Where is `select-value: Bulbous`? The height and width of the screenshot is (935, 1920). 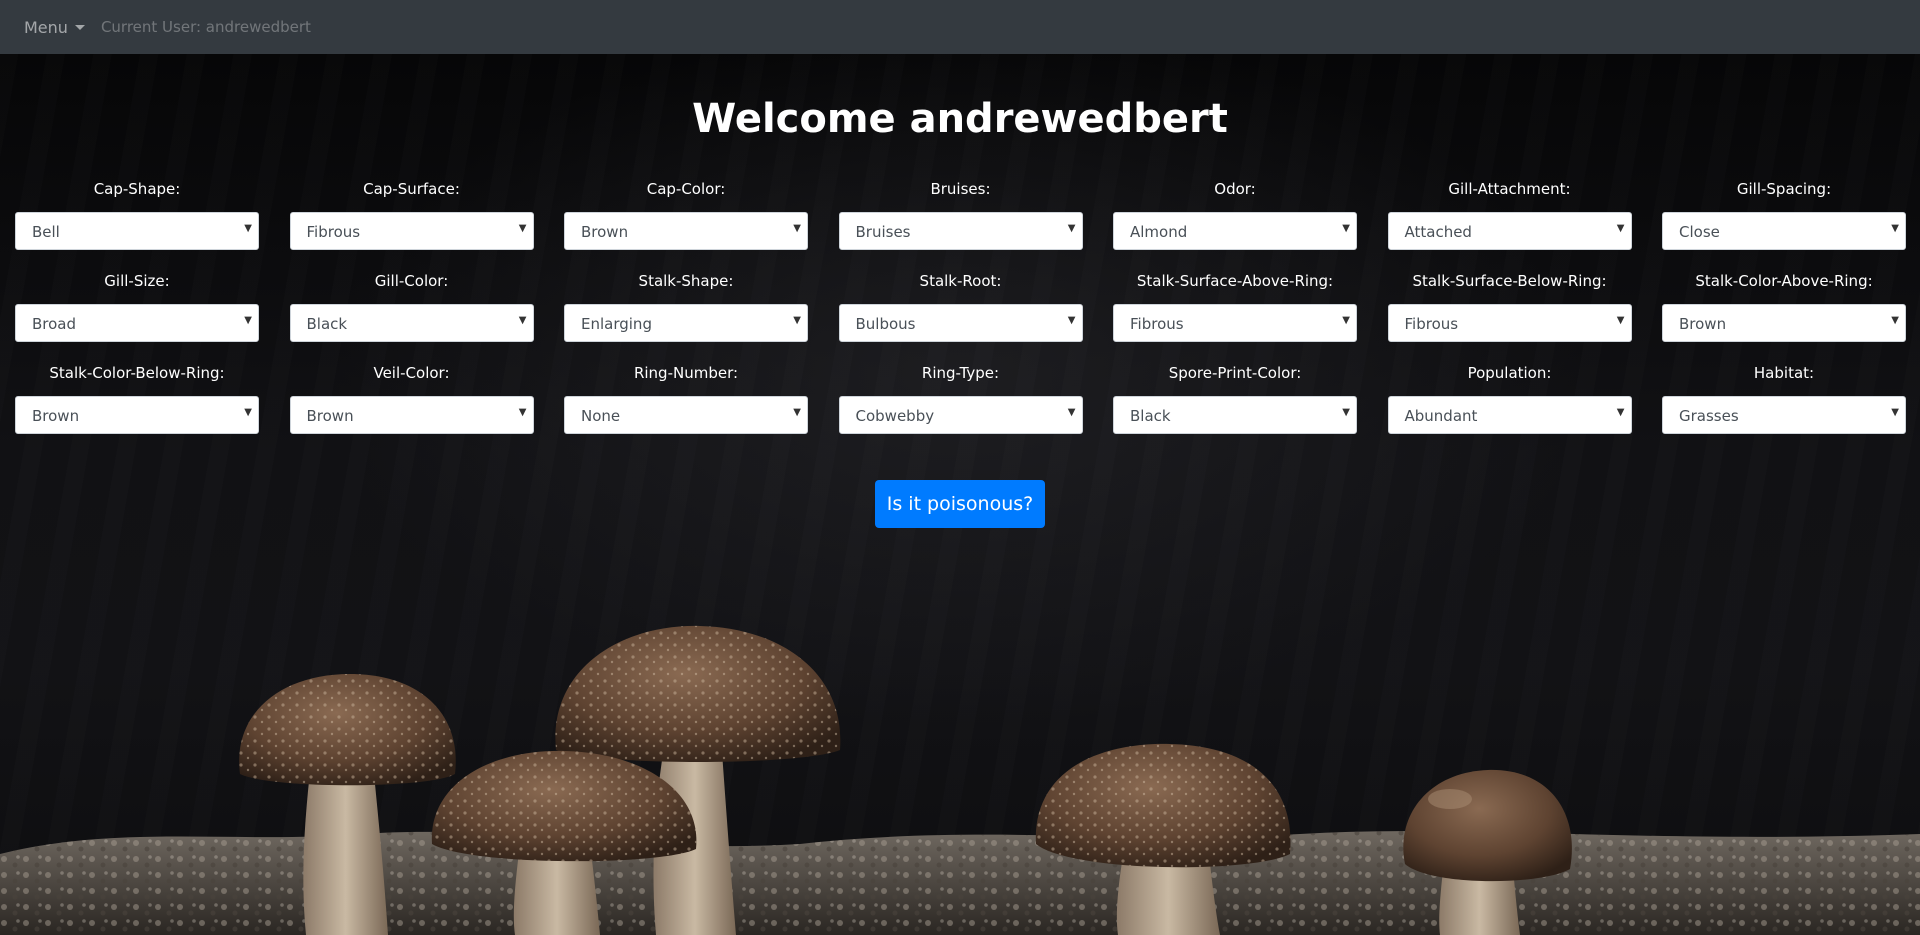
select-value: Bulbous is located at coordinates (885, 324).